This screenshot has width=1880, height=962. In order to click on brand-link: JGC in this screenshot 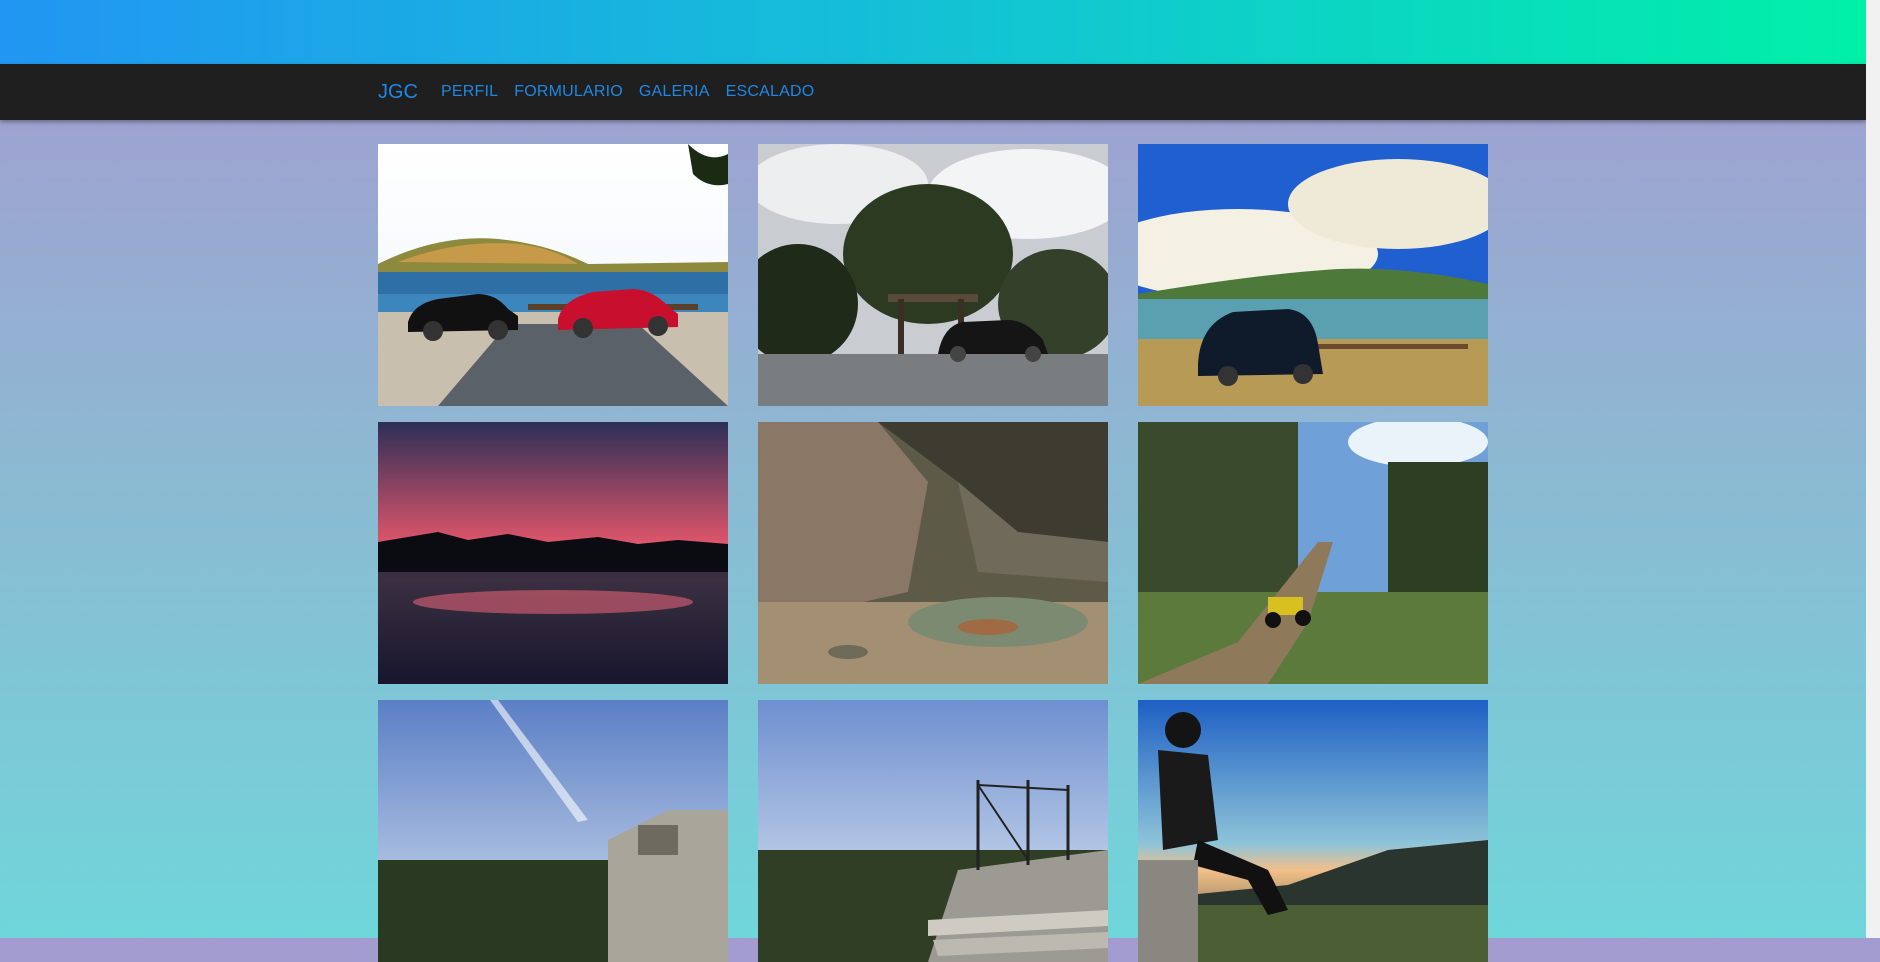, I will do `click(398, 92)`.